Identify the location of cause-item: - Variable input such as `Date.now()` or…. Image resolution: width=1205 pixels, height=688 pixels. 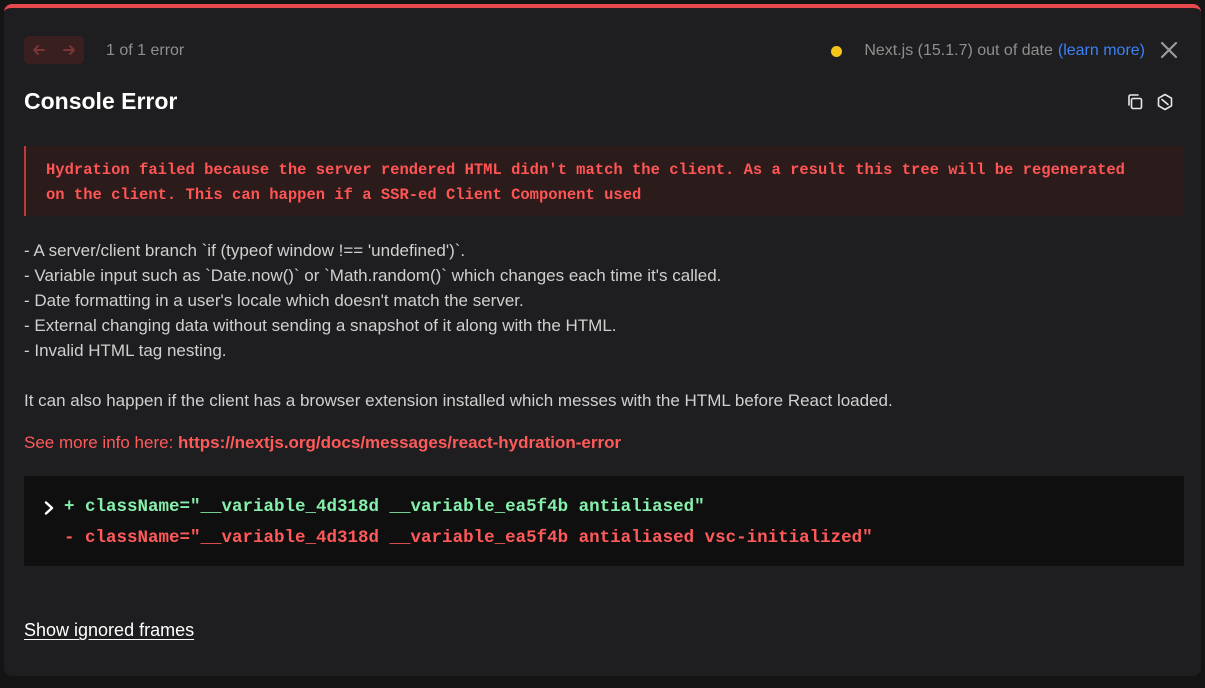
(373, 275).